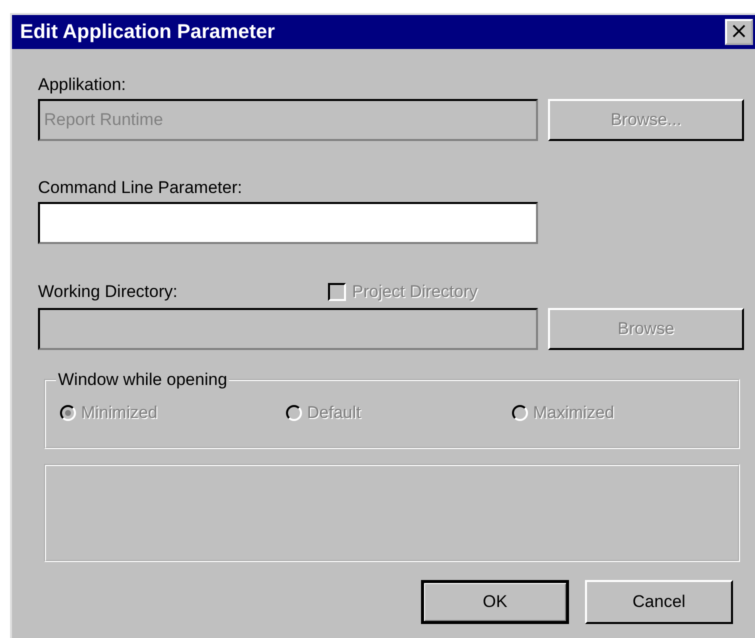 Image resolution: width=755 pixels, height=638 pixels. What do you see at coordinates (82, 85) in the screenshot?
I see `field-label: Applikation:` at bounding box center [82, 85].